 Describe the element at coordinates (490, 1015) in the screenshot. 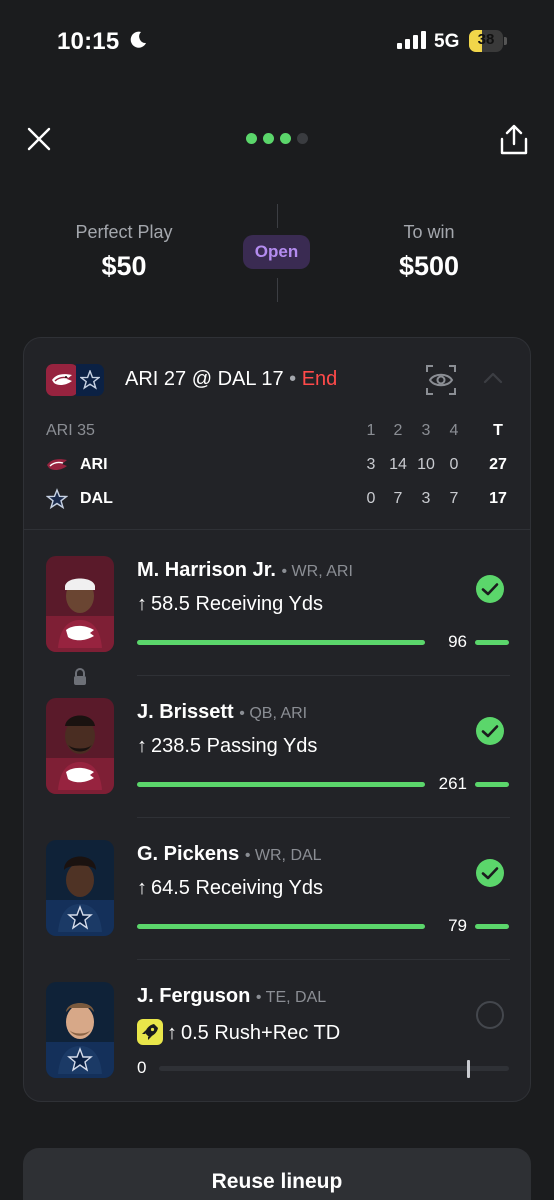

I see `pending-circle-icon` at that location.